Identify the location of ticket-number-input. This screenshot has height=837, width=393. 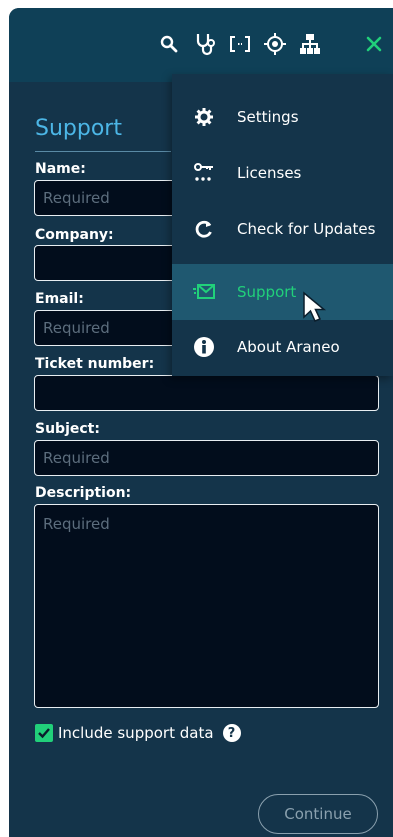
(206, 393).